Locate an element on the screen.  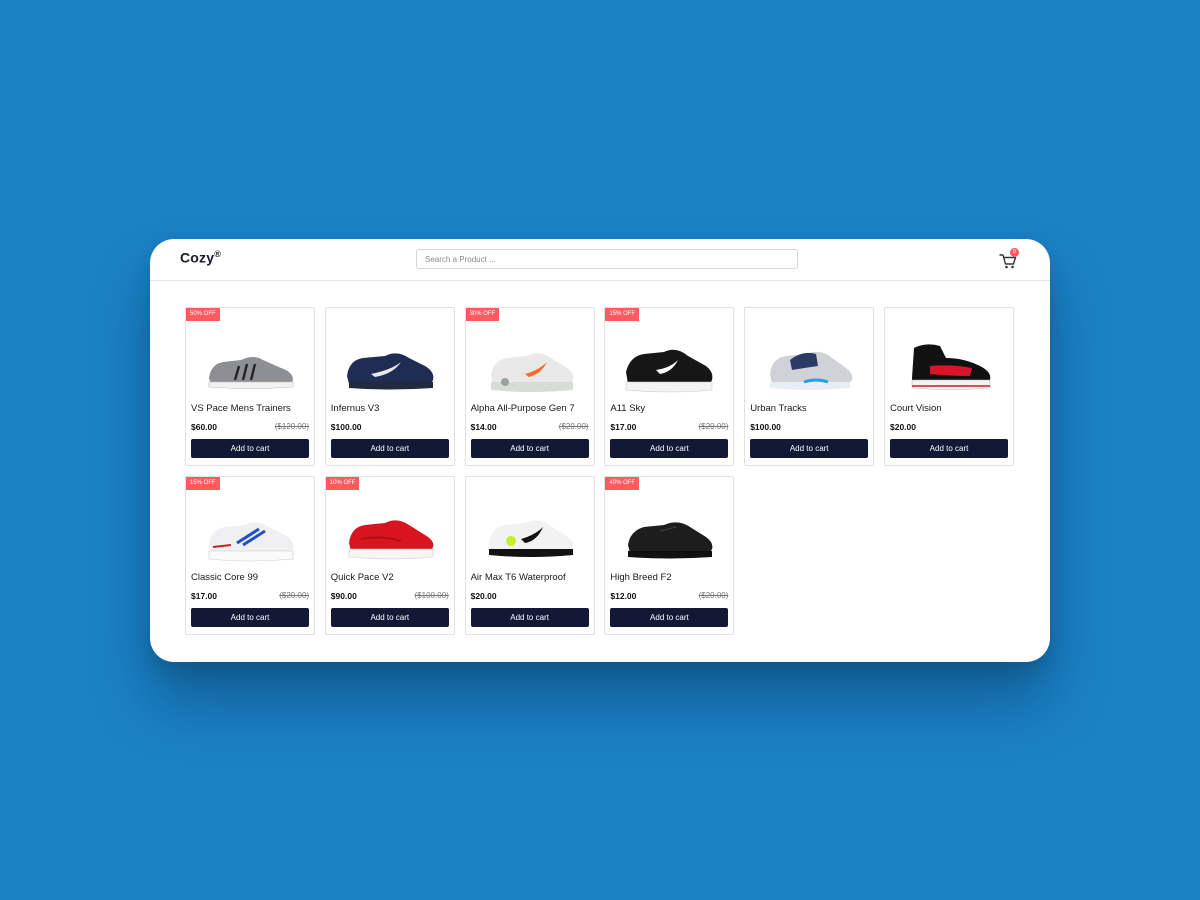
product-card: Infernus V3 $100.00 Add to cart is located at coordinates (389, 386).